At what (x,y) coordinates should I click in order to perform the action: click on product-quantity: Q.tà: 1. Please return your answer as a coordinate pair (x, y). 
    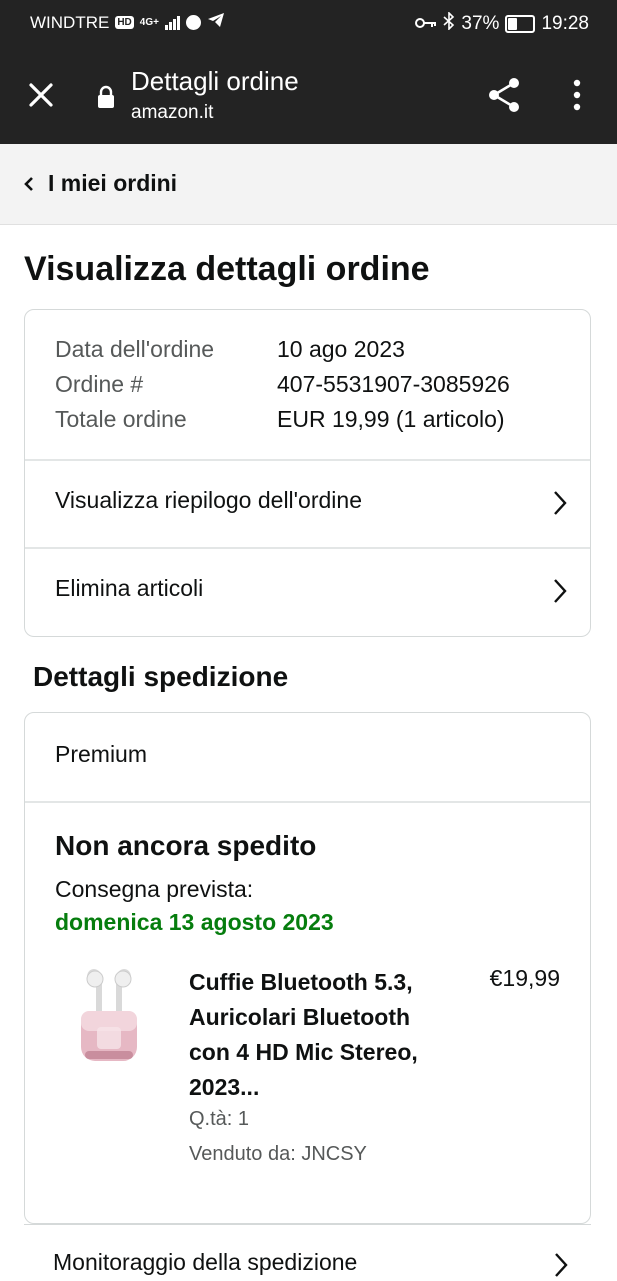
    Looking at the image, I should click on (219, 1119).